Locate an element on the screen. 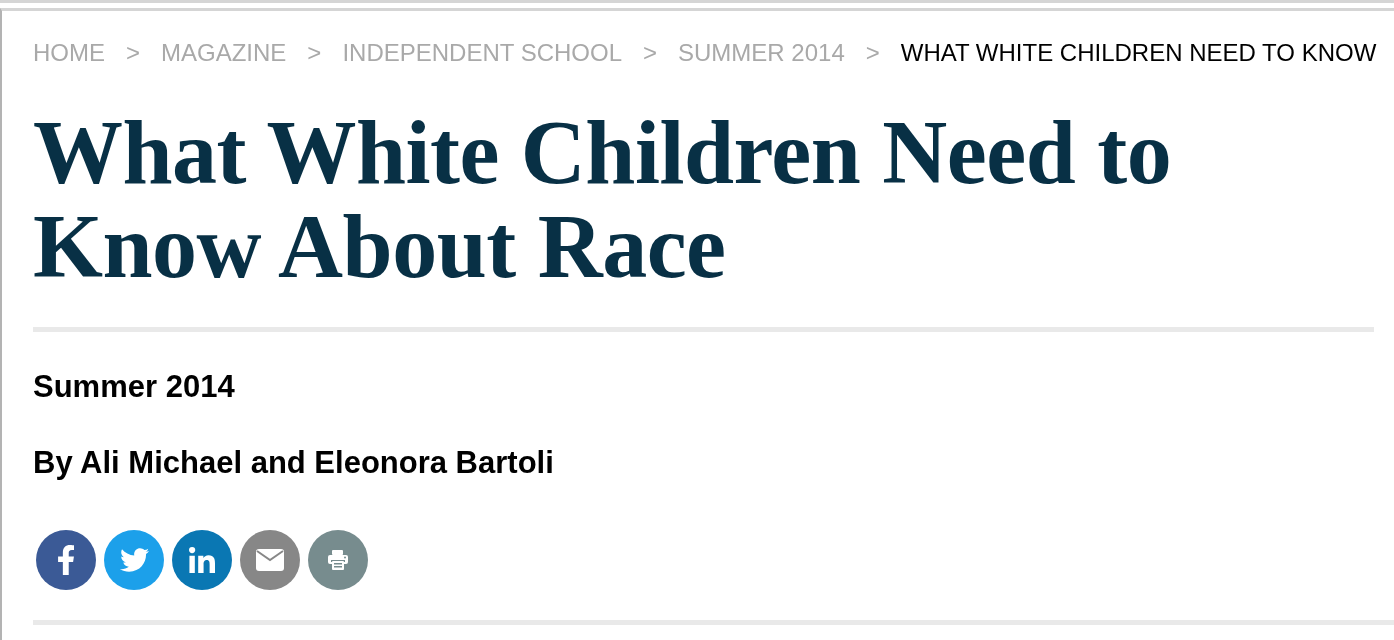  breadcrumb-current: WHAT WHITE CHILDREN NEED TO KNOW is located at coordinates (1138, 53).